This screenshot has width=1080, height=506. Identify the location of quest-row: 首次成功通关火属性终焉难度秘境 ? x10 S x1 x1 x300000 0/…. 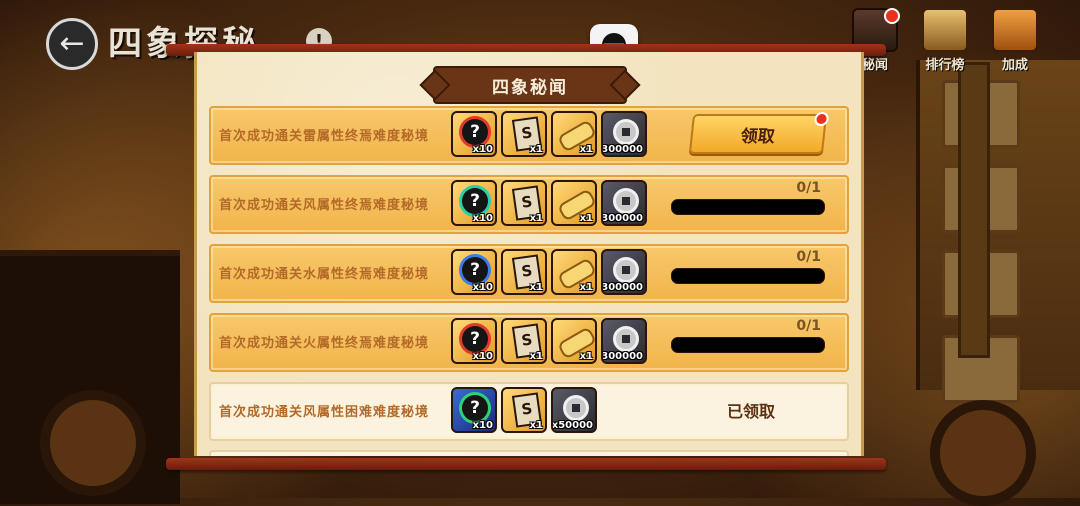
(529, 342).